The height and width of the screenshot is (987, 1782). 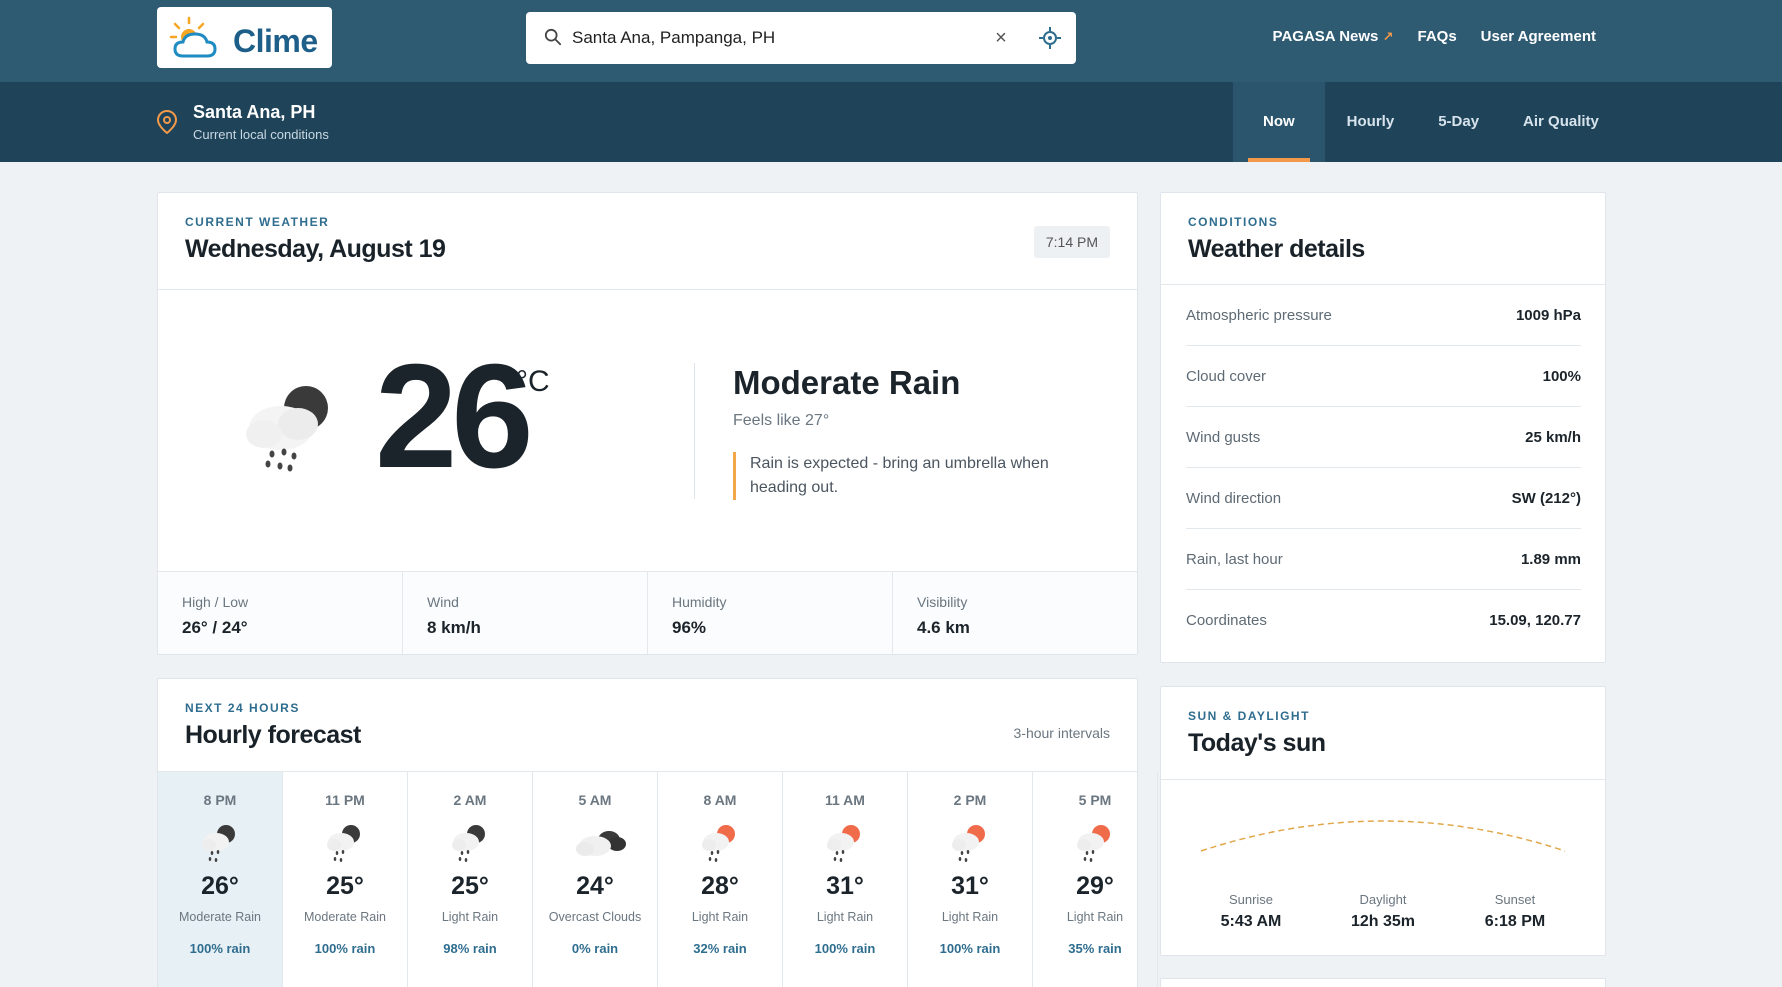 What do you see at coordinates (720, 948) in the screenshot?
I see `hour-rain-chance: 32% rain` at bounding box center [720, 948].